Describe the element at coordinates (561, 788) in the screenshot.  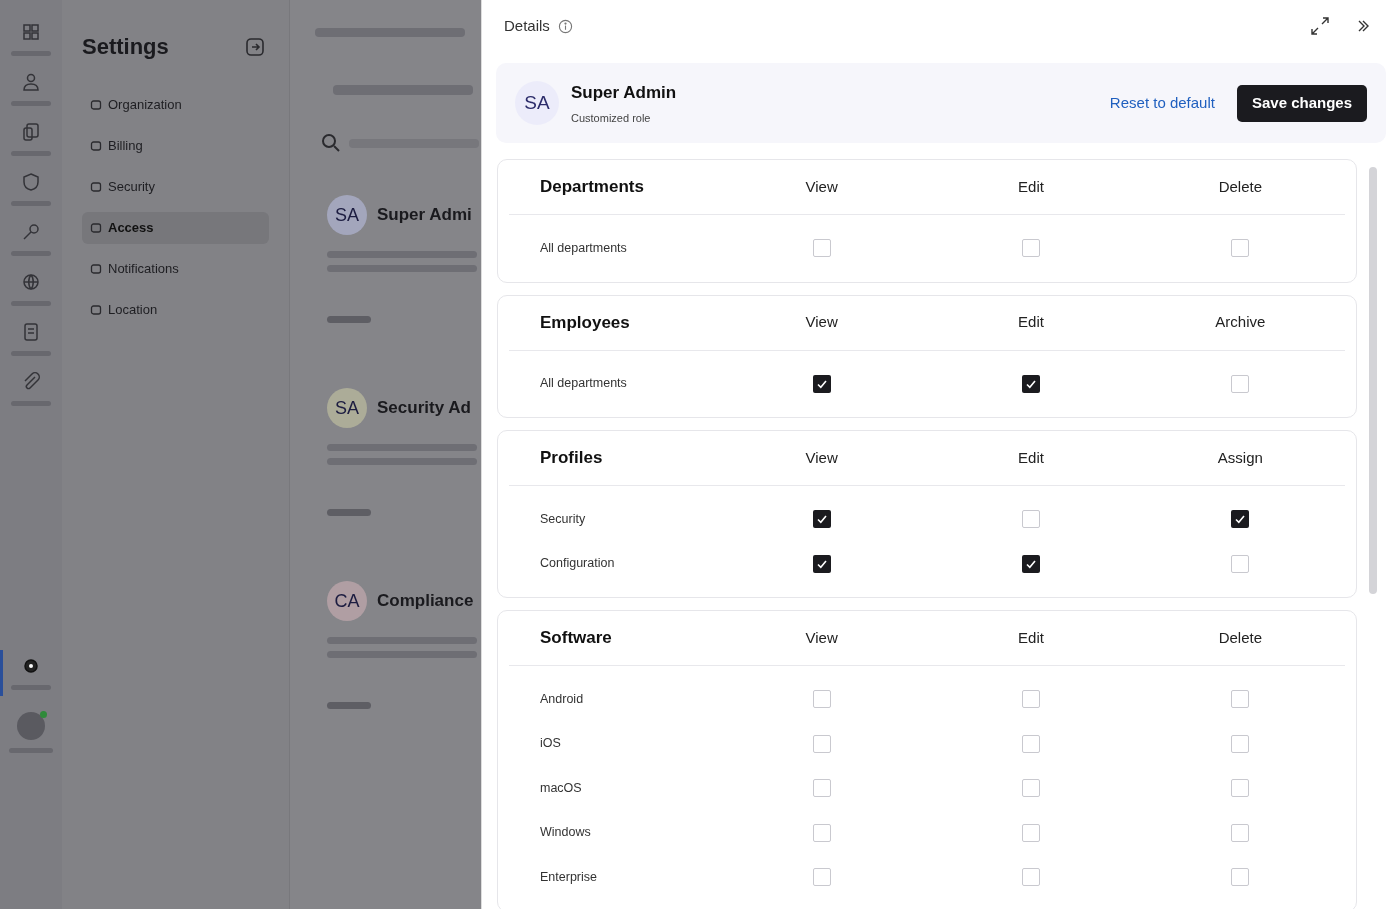
I see `row-label: macOS` at that location.